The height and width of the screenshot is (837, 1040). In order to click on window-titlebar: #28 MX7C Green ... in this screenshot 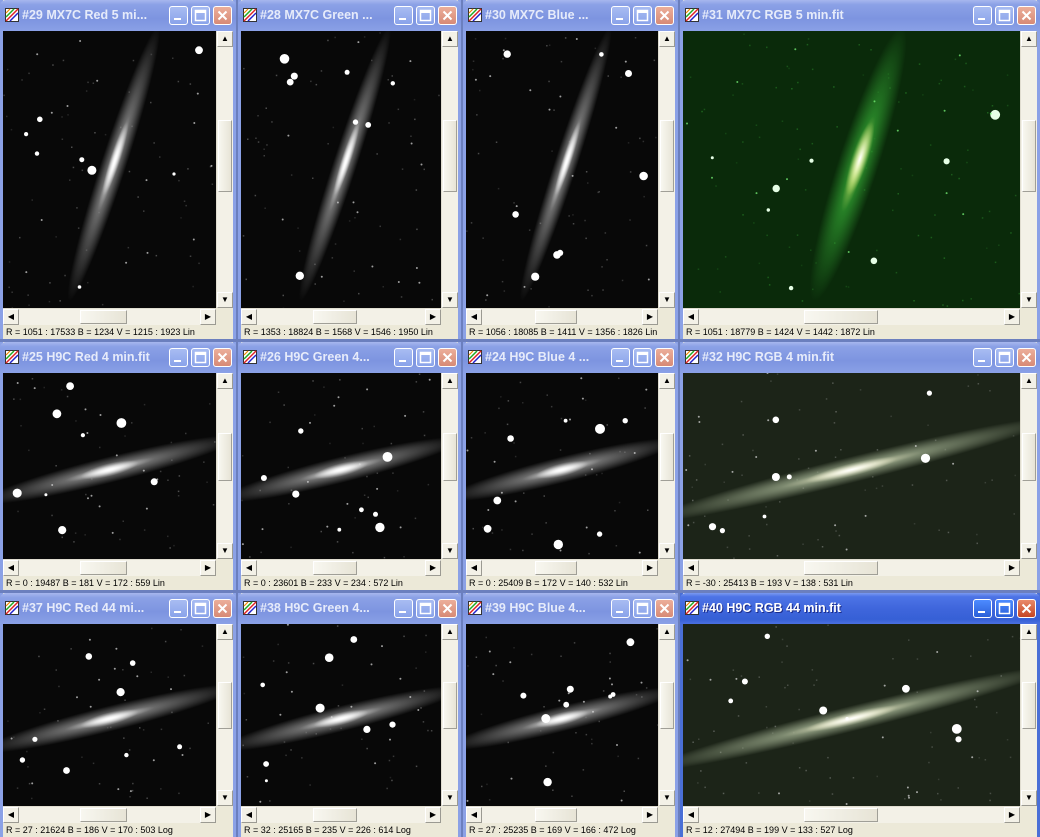, I will do `click(349, 15)`.